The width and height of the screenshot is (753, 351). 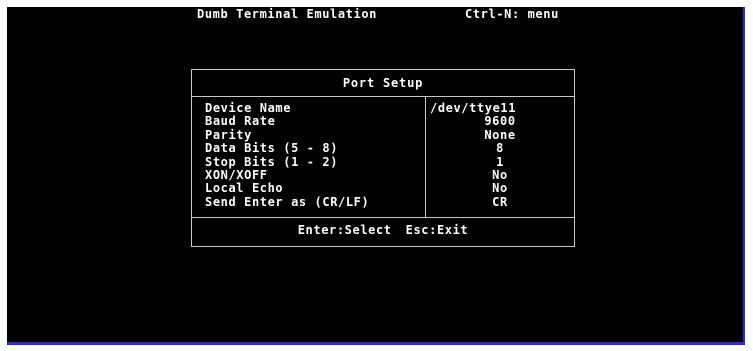 What do you see at coordinates (345, 230) in the screenshot?
I see `select-key-hint: Enter:Select` at bounding box center [345, 230].